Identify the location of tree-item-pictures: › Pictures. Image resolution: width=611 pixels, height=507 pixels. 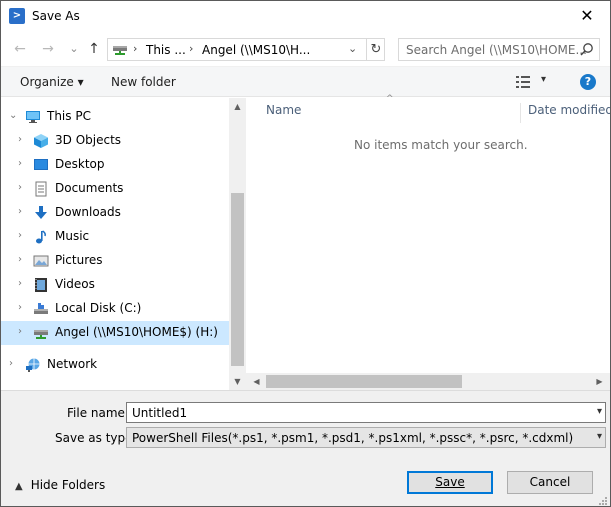
(115, 261).